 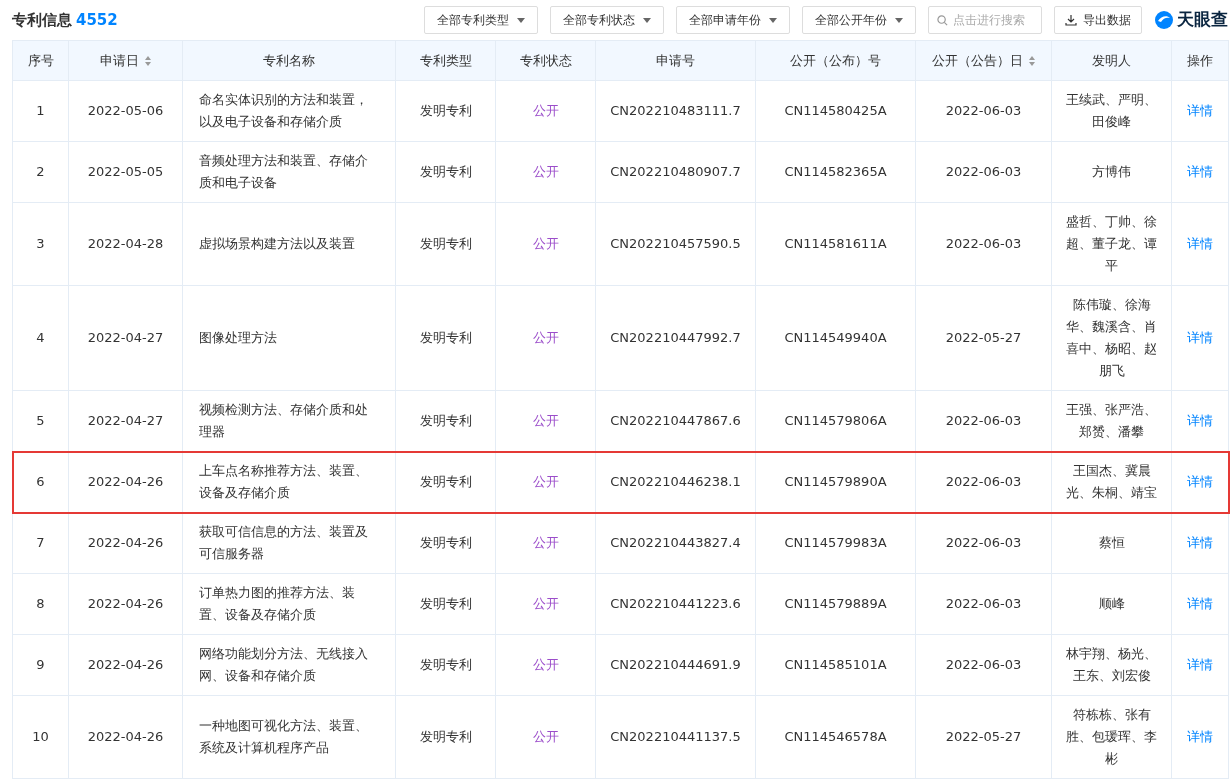 What do you see at coordinates (835, 243) in the screenshot?
I see `publication-number: CN114581611A` at bounding box center [835, 243].